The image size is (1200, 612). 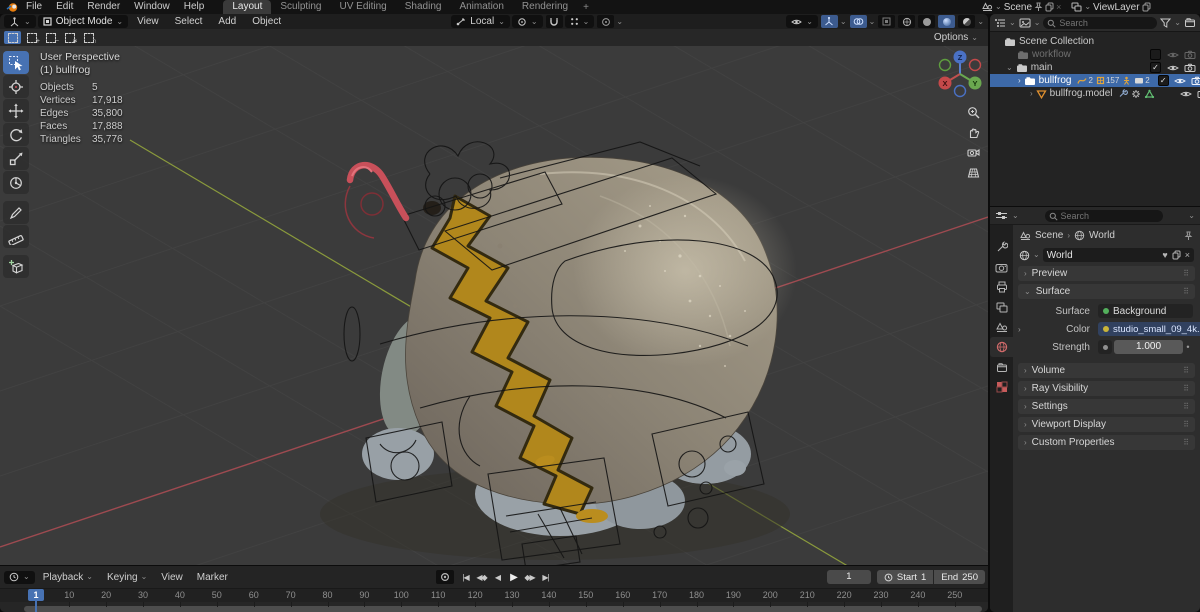 I want to click on menu-select: Select, so click(x=189, y=21).